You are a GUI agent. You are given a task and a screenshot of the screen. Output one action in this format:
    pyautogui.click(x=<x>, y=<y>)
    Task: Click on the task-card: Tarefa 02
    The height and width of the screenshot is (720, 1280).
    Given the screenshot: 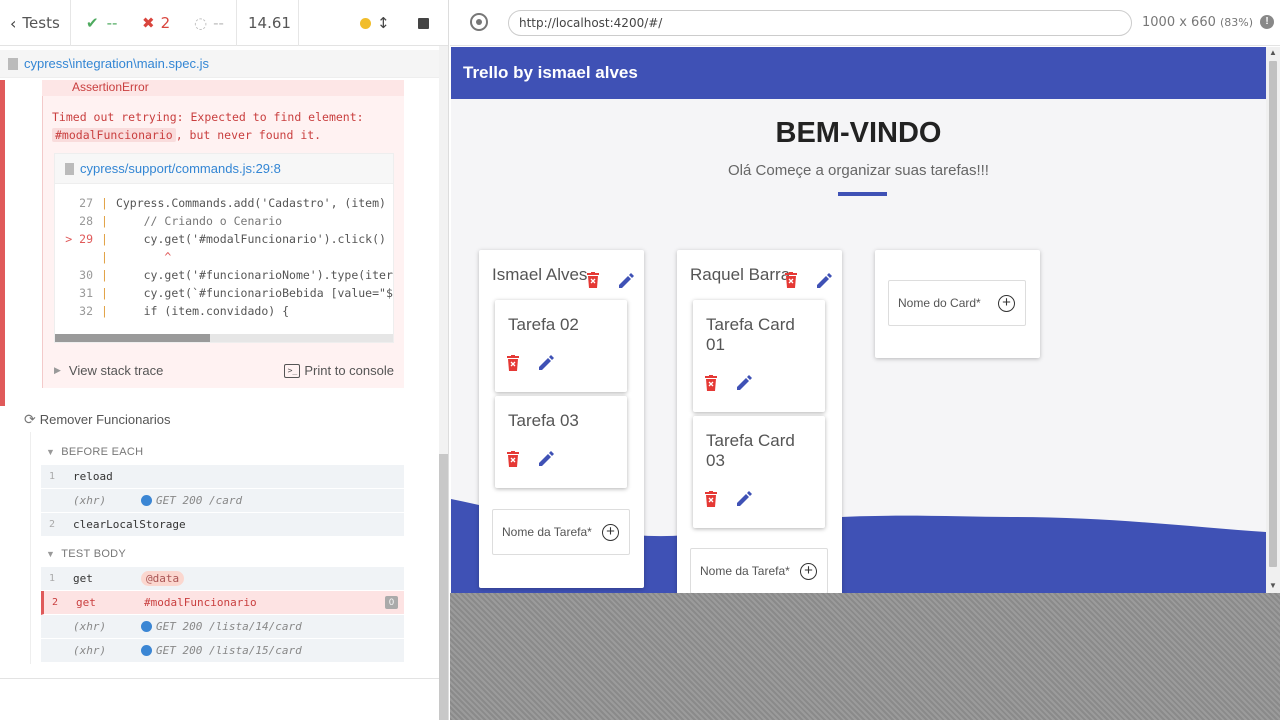 What is the action you would take?
    pyautogui.click(x=561, y=346)
    